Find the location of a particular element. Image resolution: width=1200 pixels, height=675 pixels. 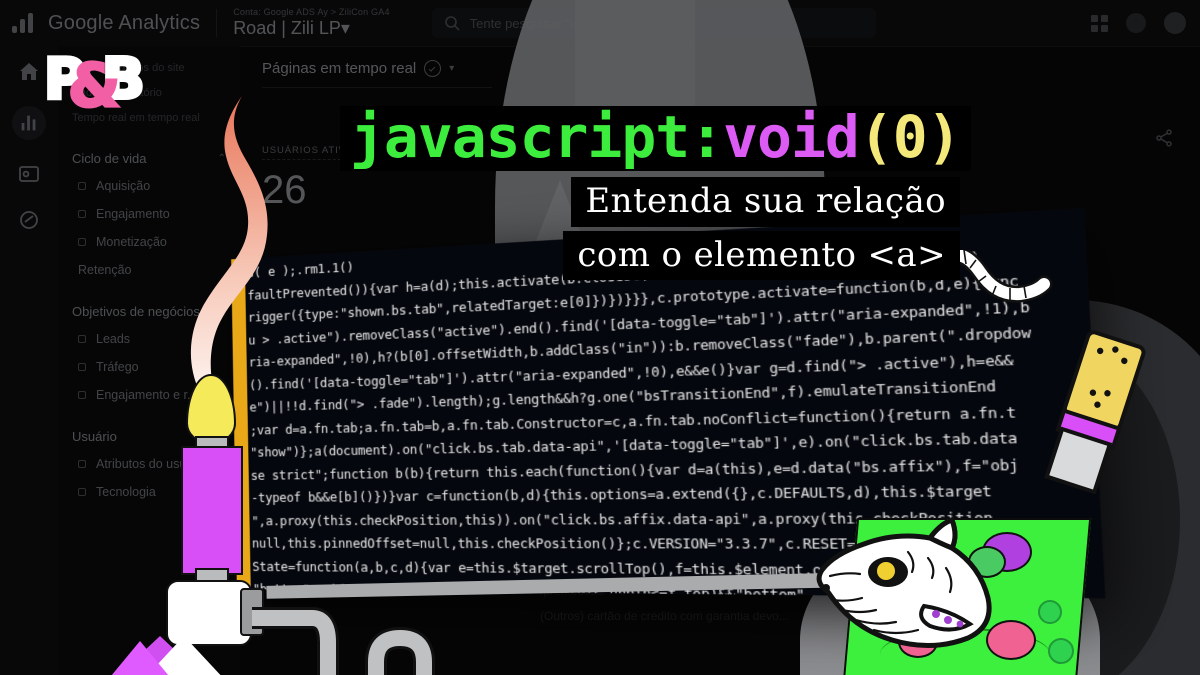

verified-check-icon is located at coordinates (433, 68).